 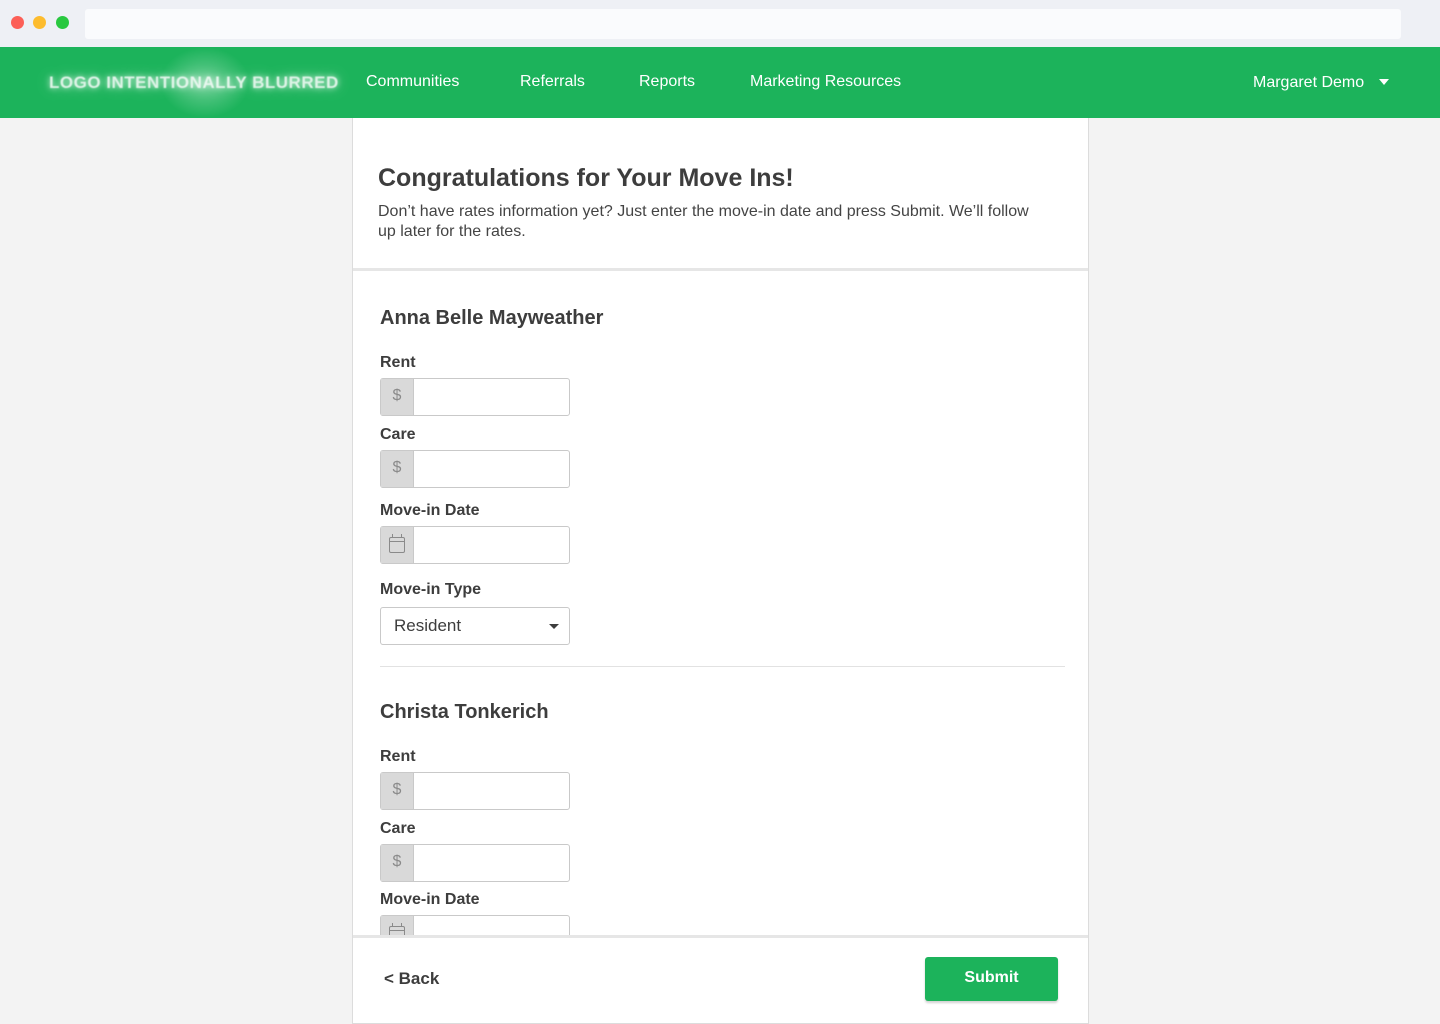 What do you see at coordinates (39, 22) in the screenshot?
I see `minimize-window-button` at bounding box center [39, 22].